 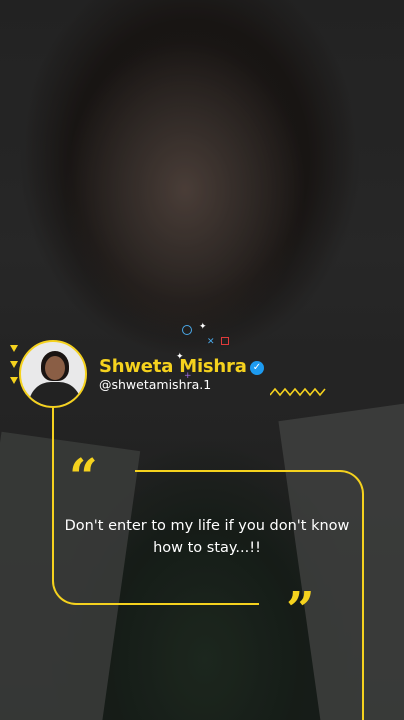 What do you see at coordinates (187, 330) in the screenshot?
I see `confetti-circle-icon` at bounding box center [187, 330].